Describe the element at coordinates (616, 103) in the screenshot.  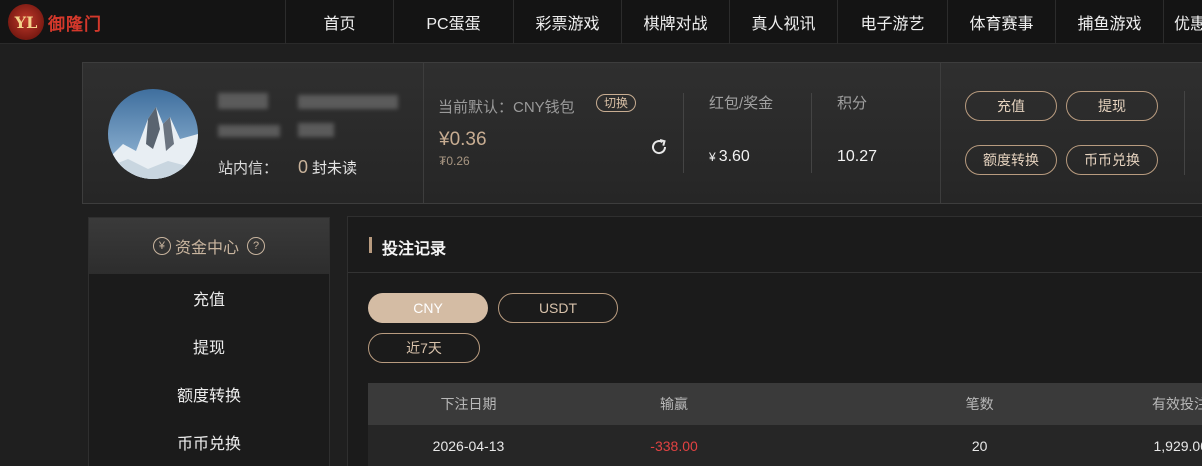
I see `switch-wallet-button: 切换` at that location.